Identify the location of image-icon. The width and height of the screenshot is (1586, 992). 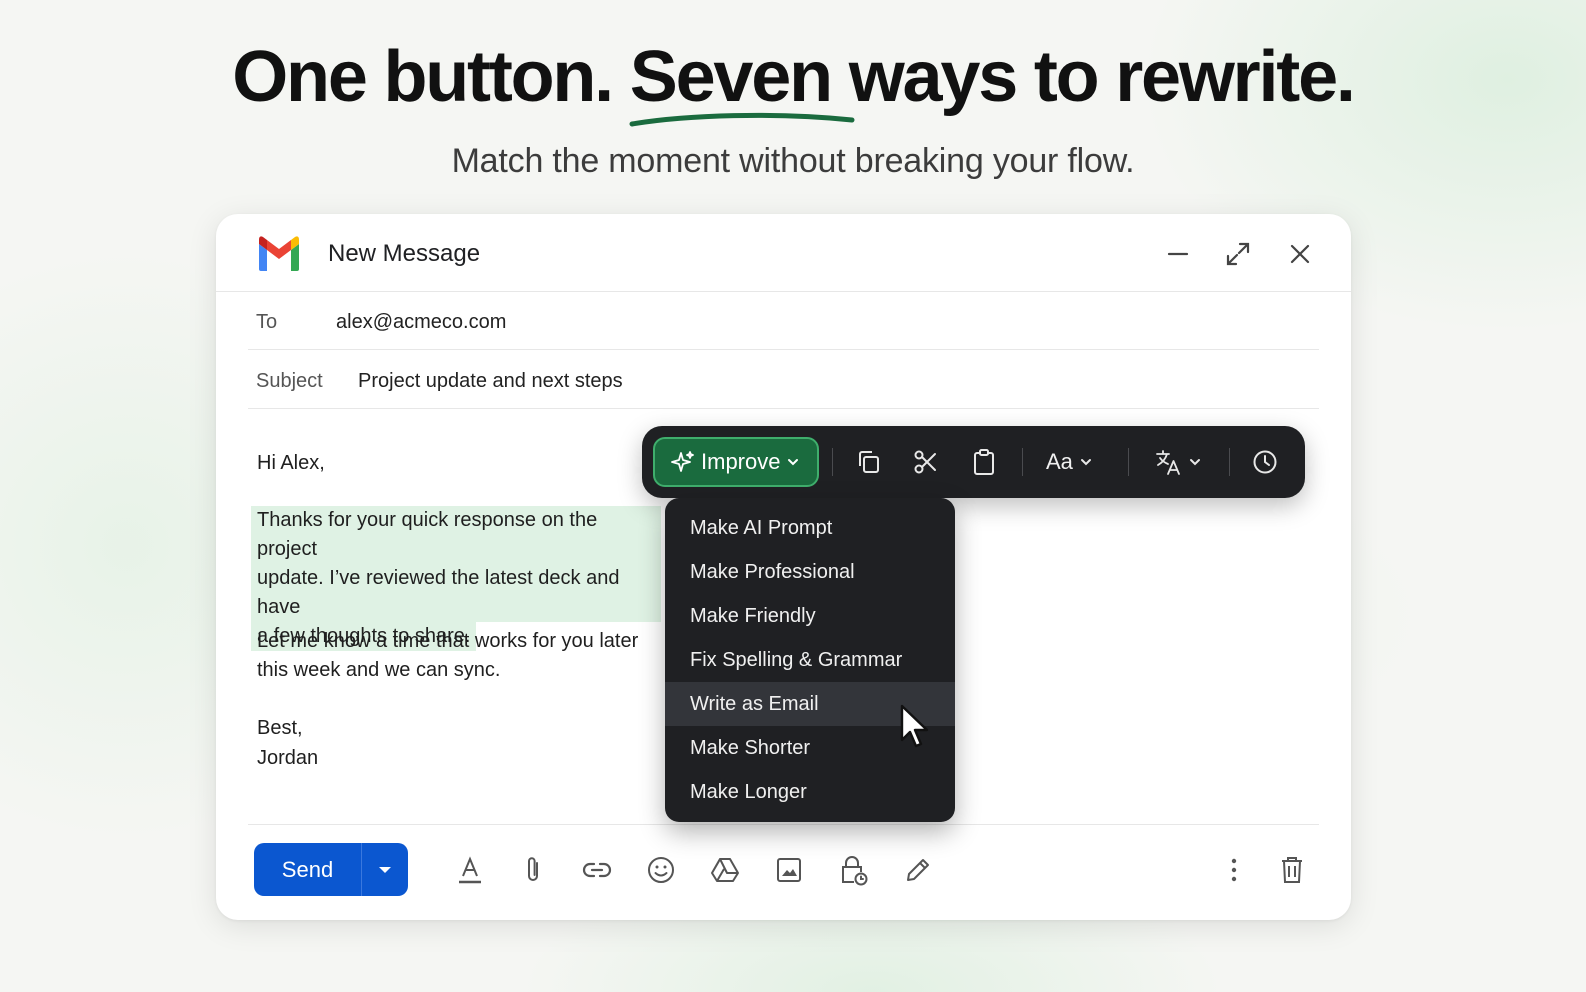
(789, 870).